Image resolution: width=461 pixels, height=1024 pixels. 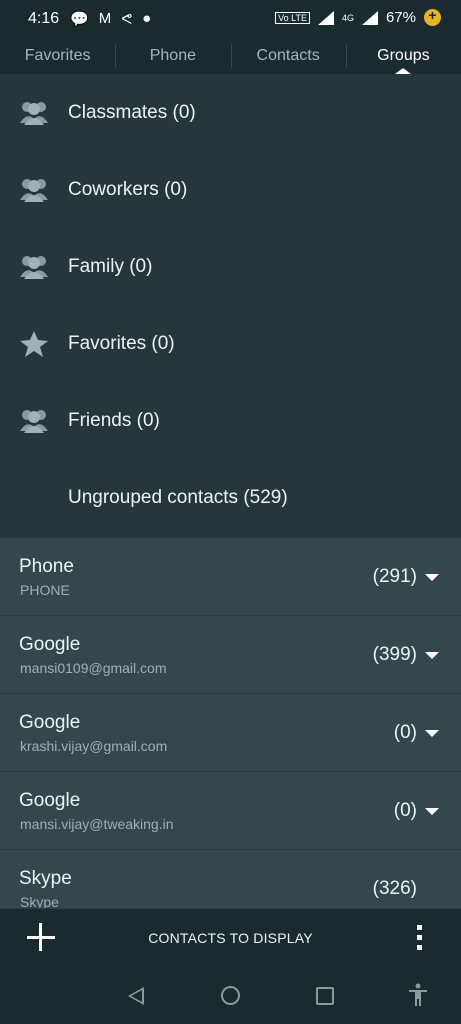 I want to click on network-type: 4G, so click(x=347, y=17).